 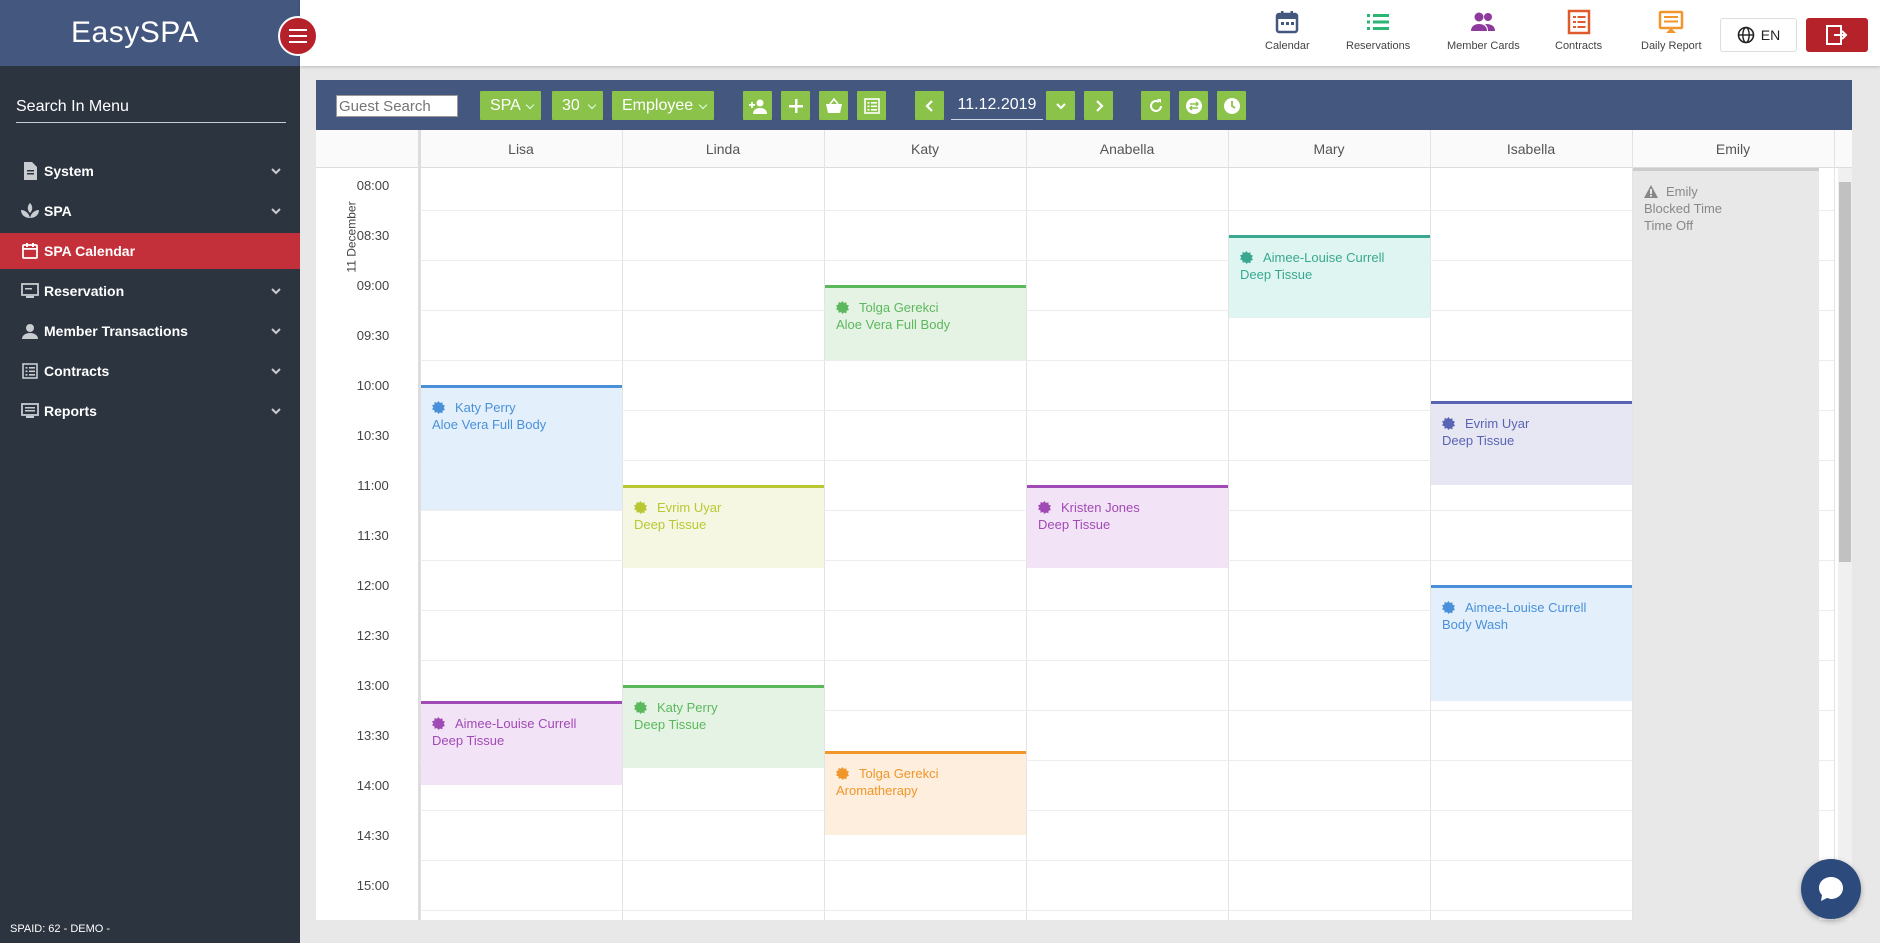 I want to click on basket-button, so click(x=833, y=105).